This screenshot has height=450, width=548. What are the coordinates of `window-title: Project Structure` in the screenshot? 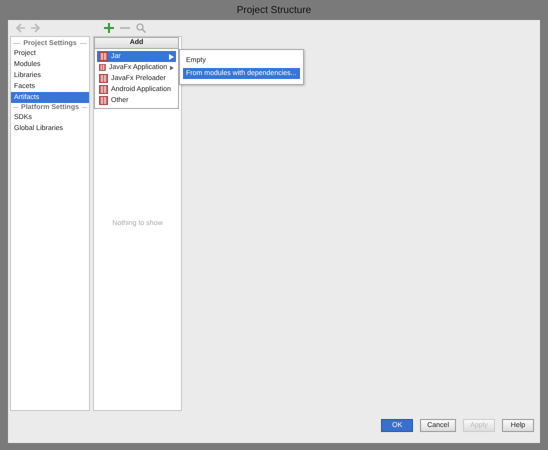 It's located at (274, 10).